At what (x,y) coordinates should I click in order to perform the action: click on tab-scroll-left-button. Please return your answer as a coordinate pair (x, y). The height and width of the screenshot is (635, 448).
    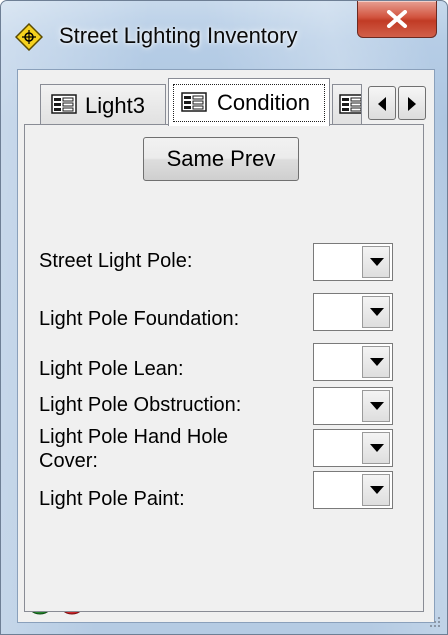
    Looking at the image, I should click on (382, 103).